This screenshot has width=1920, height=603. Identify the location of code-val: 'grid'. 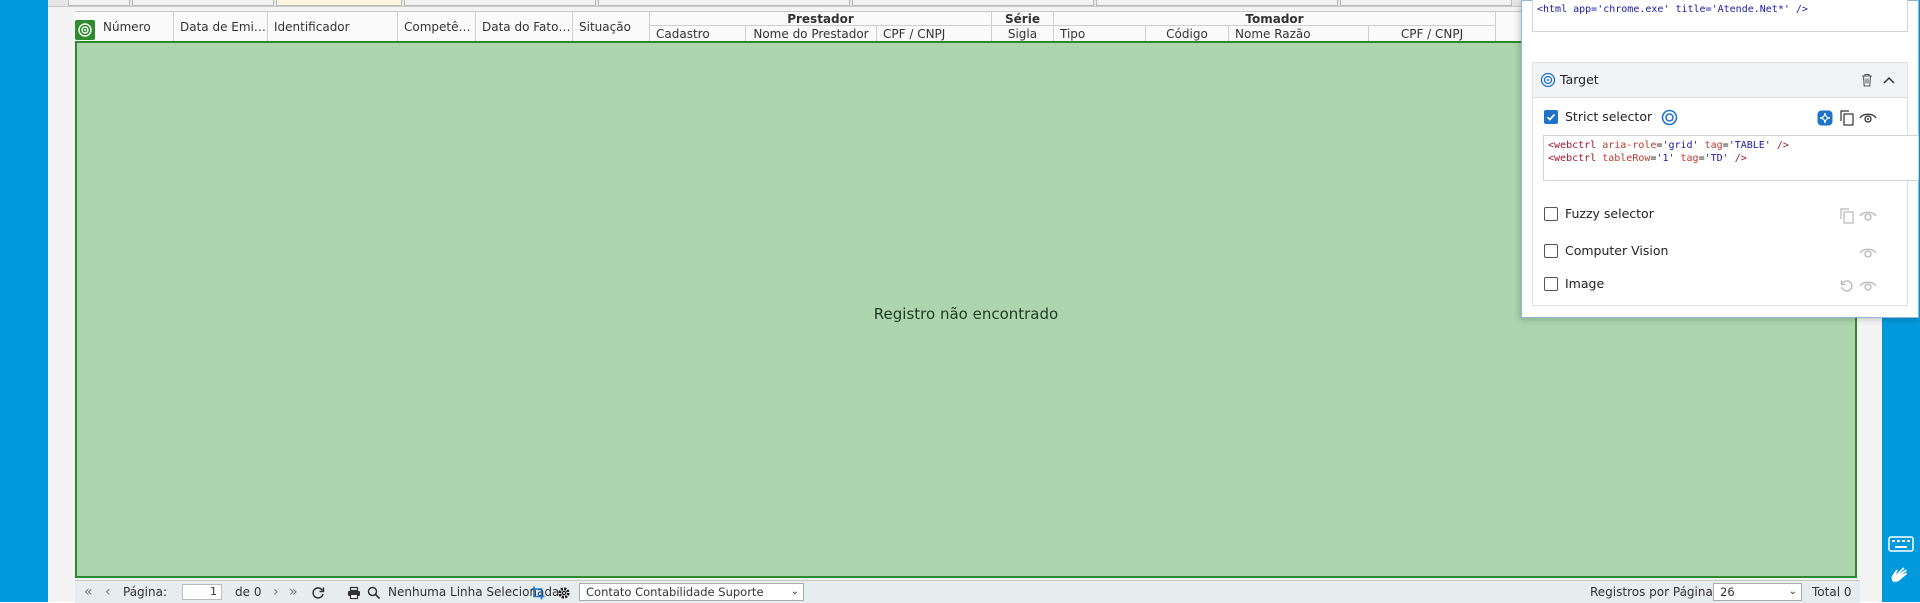
(1680, 145).